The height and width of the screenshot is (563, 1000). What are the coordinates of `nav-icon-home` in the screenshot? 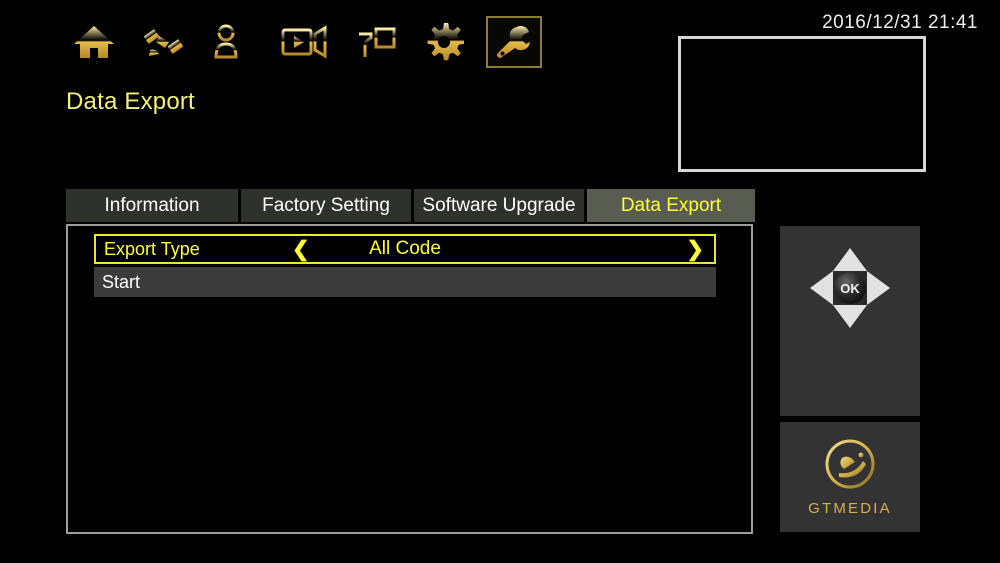 It's located at (94, 42).